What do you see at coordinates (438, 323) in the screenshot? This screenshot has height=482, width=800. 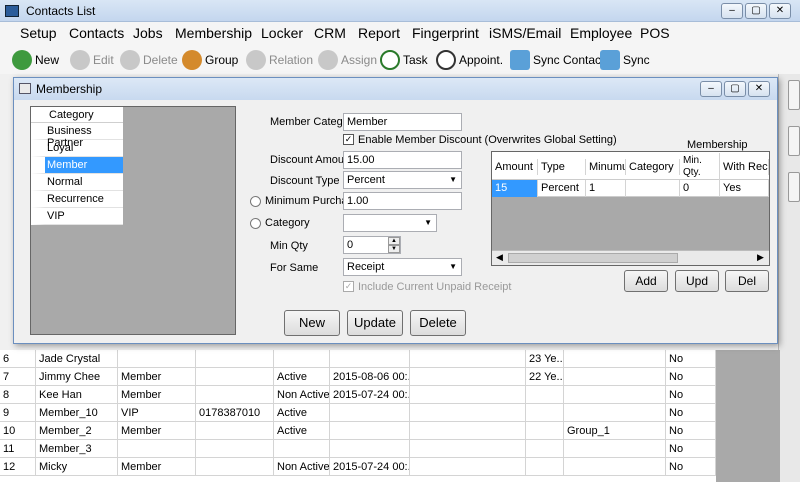 I see `delete-button: Delete` at bounding box center [438, 323].